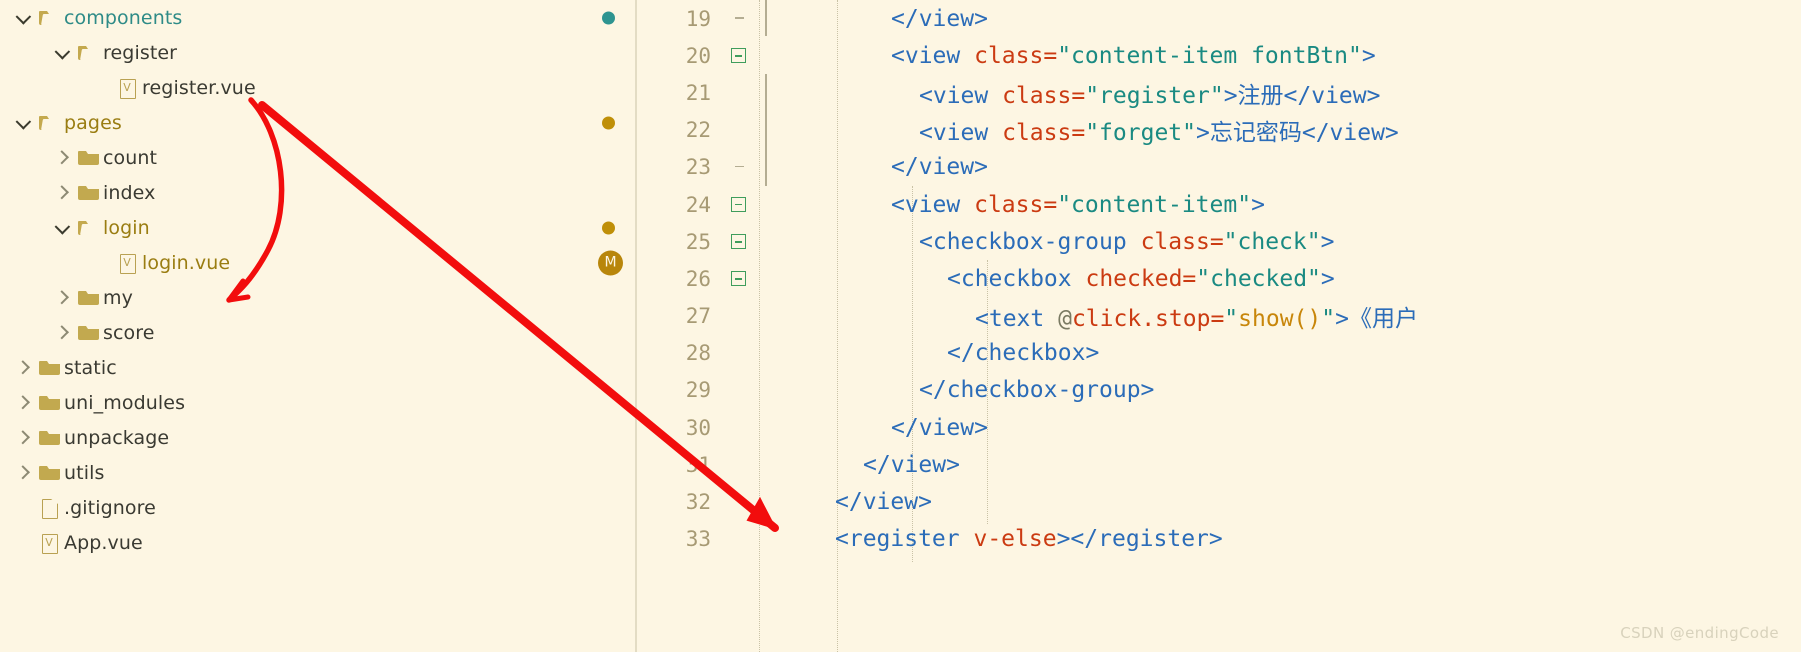  Describe the element at coordinates (1219, 501) in the screenshot. I see `code-line: 32 </view>` at that location.